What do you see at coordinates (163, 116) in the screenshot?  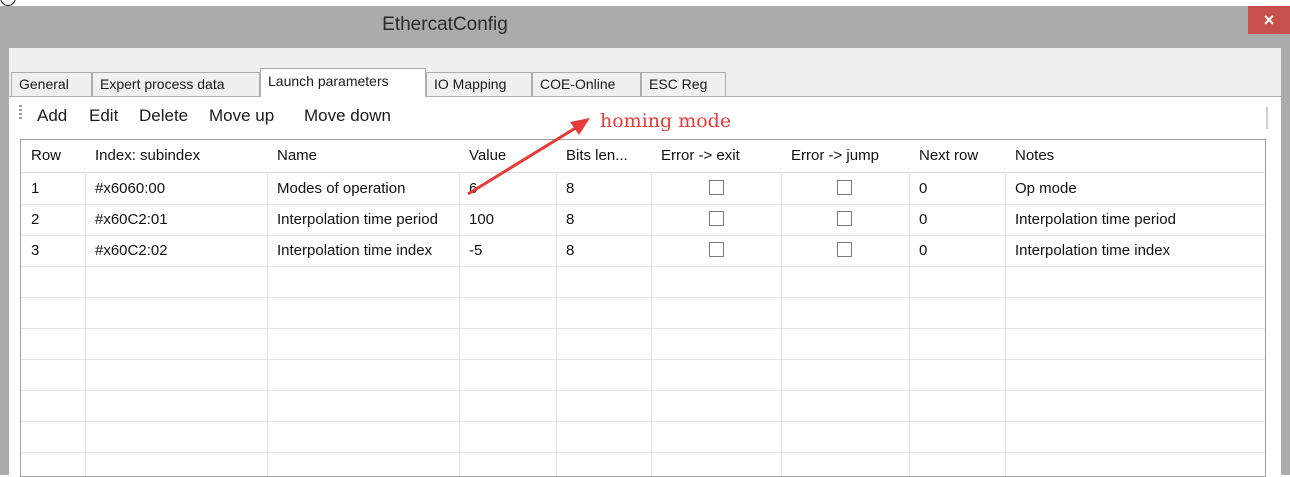 I see `delete-button: Delete` at bounding box center [163, 116].